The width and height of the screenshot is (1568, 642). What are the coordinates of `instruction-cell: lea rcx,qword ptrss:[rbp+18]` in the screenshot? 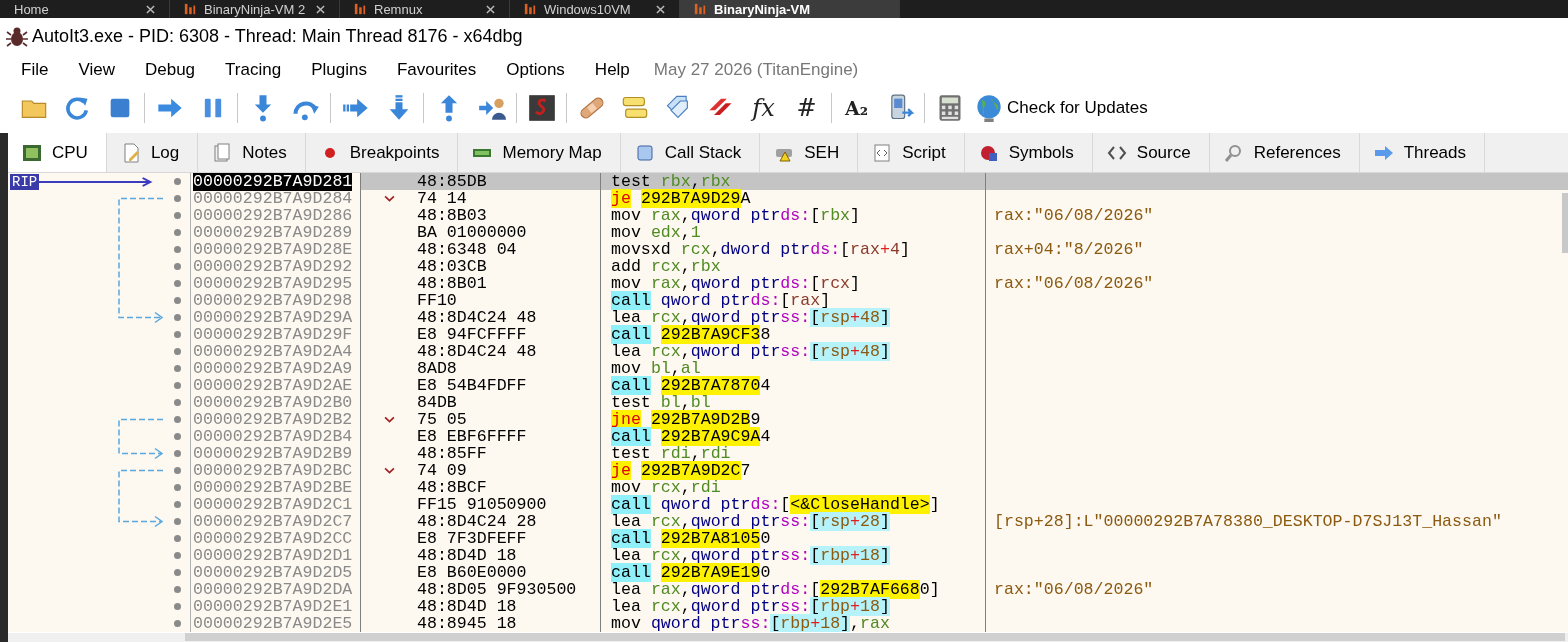 It's located at (750, 606).